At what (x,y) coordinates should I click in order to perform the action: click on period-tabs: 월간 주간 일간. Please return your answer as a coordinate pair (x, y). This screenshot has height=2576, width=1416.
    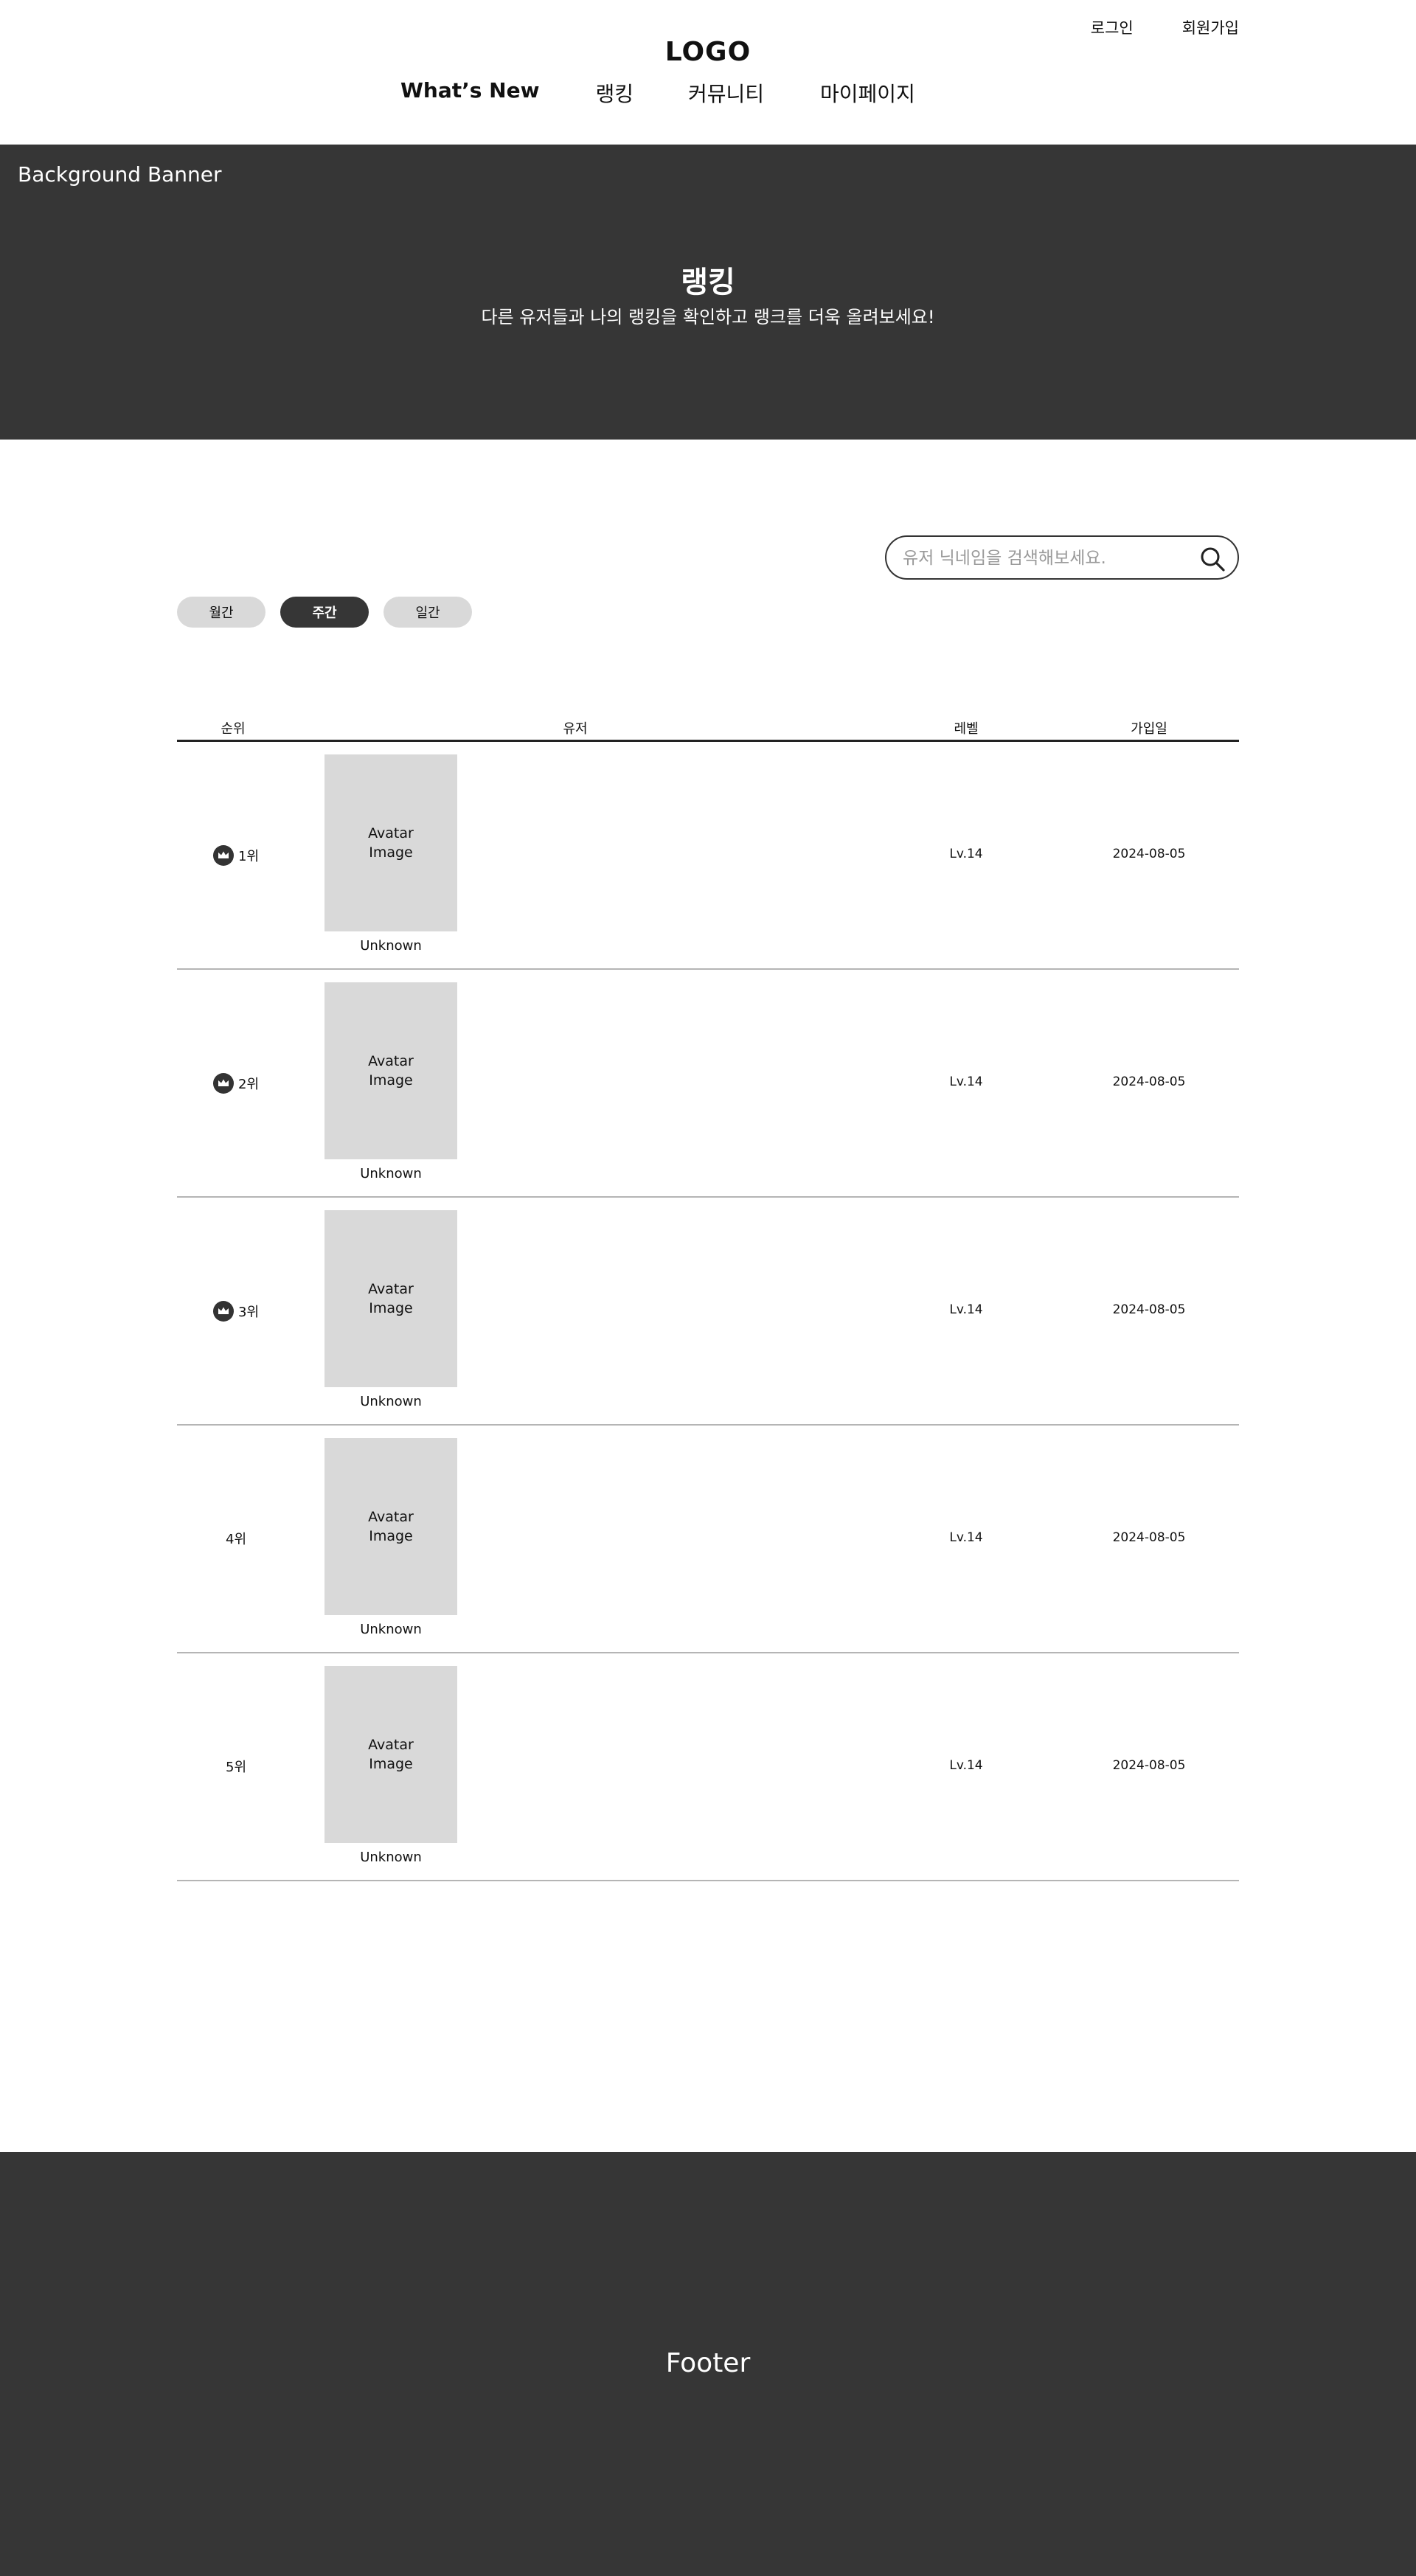
    Looking at the image, I should click on (324, 612).